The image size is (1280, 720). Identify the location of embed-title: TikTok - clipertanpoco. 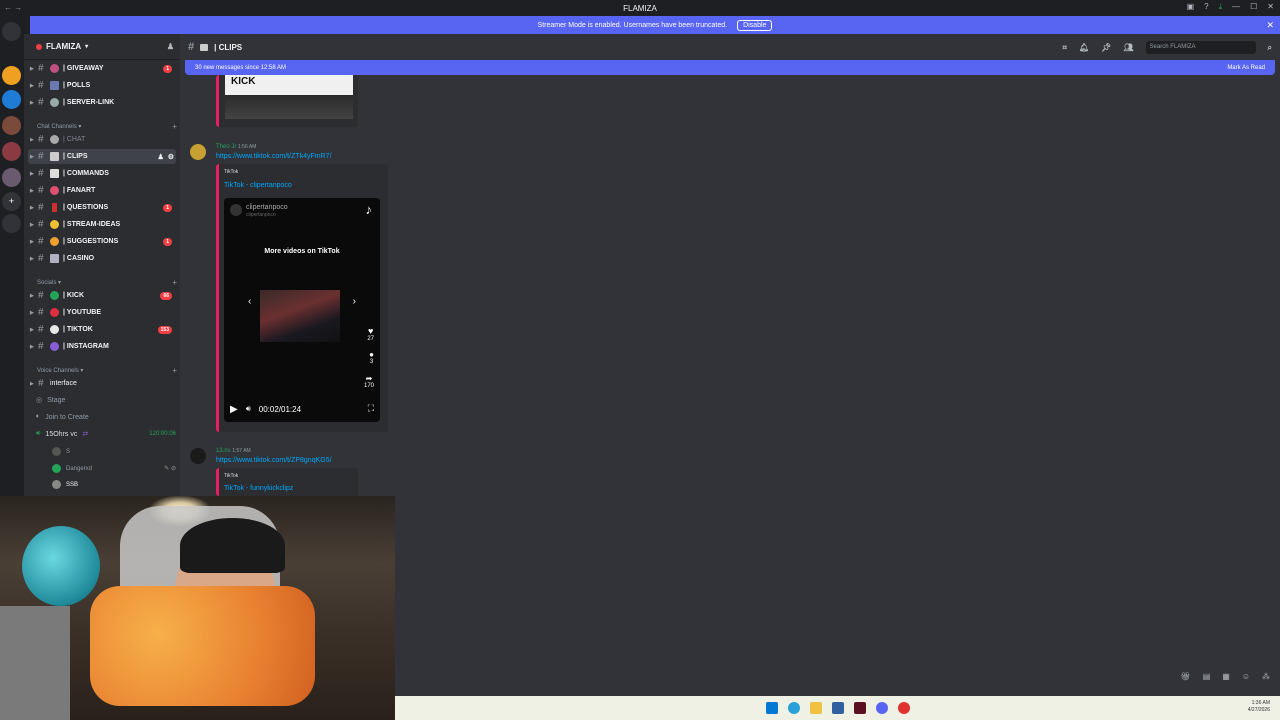
(258, 185).